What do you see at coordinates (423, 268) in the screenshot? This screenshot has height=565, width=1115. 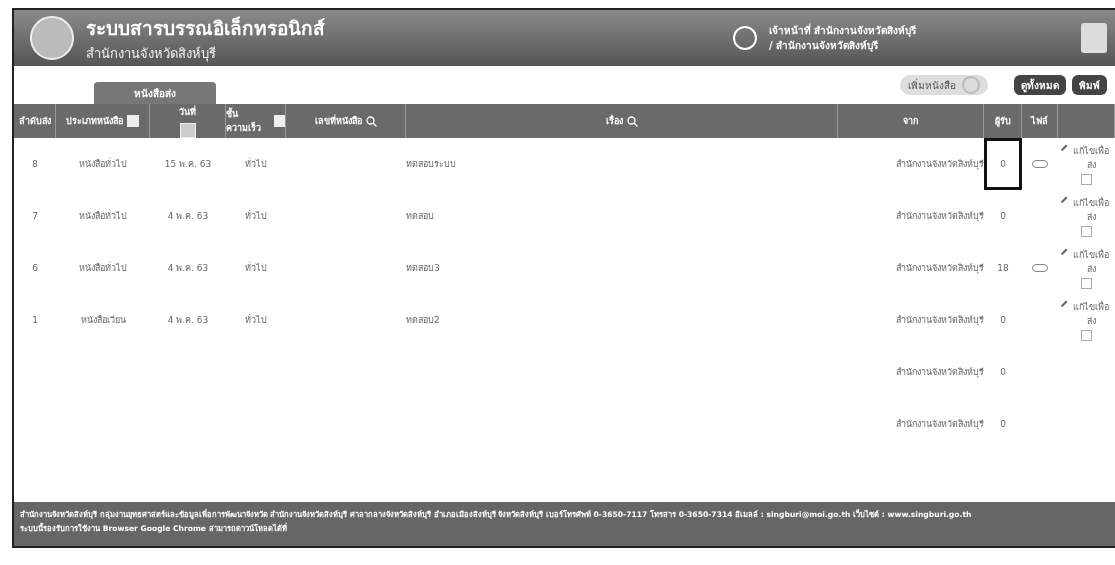 I see `table-cell-text: ทดสอบ3` at bounding box center [423, 268].